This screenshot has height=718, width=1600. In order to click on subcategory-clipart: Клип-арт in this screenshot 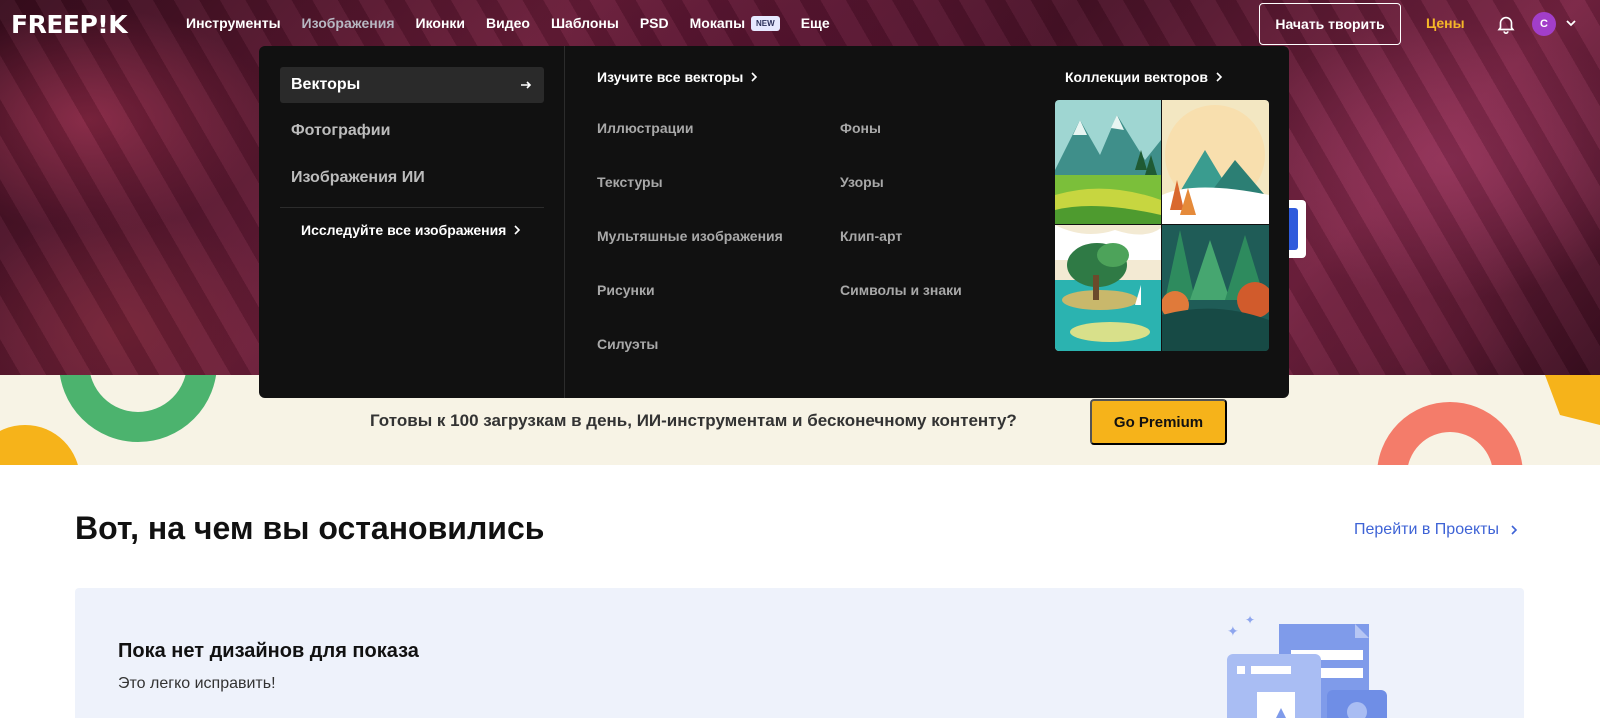, I will do `click(871, 236)`.